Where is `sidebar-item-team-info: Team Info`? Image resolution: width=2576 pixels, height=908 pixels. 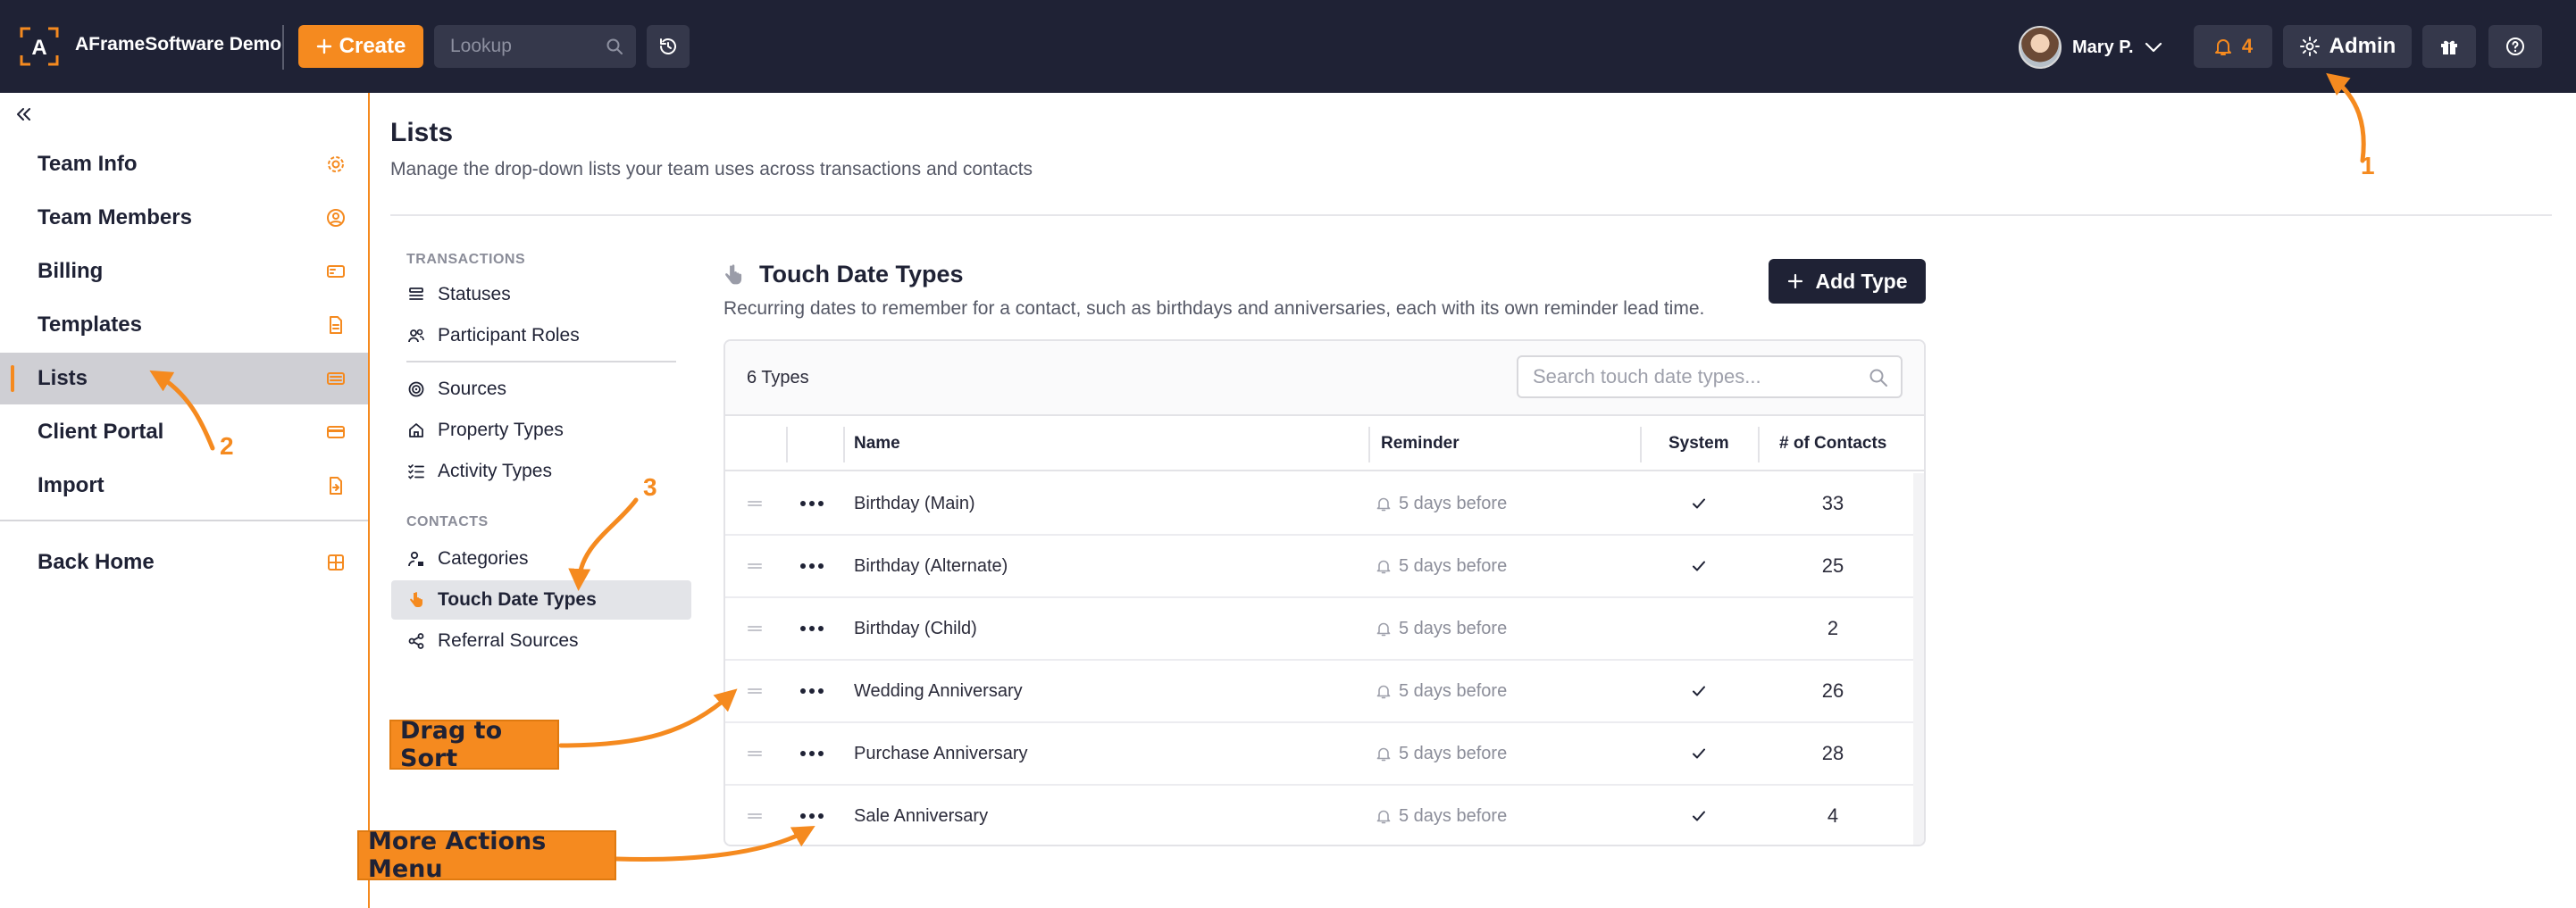 sidebar-item-team-info: Team Info is located at coordinates (184, 164).